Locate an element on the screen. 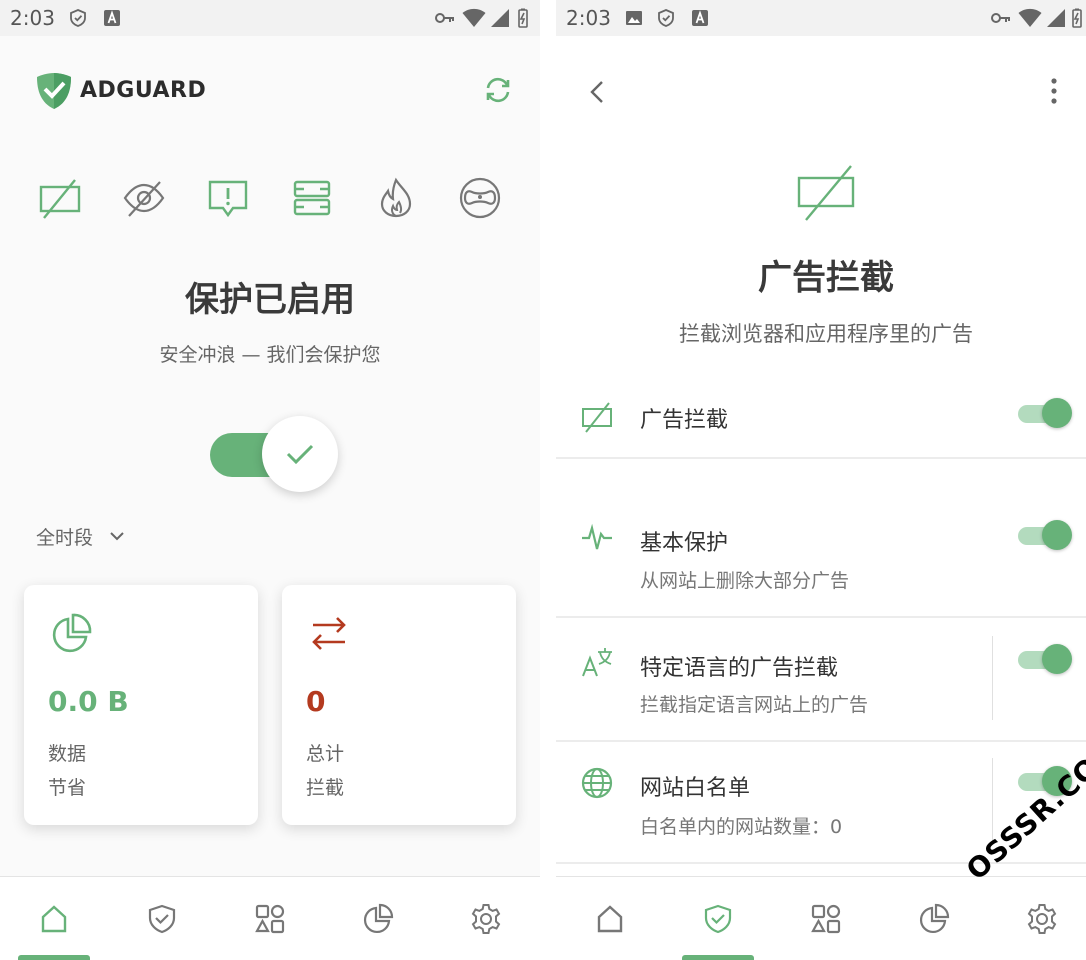  chevron-down-icon is located at coordinates (117, 536).